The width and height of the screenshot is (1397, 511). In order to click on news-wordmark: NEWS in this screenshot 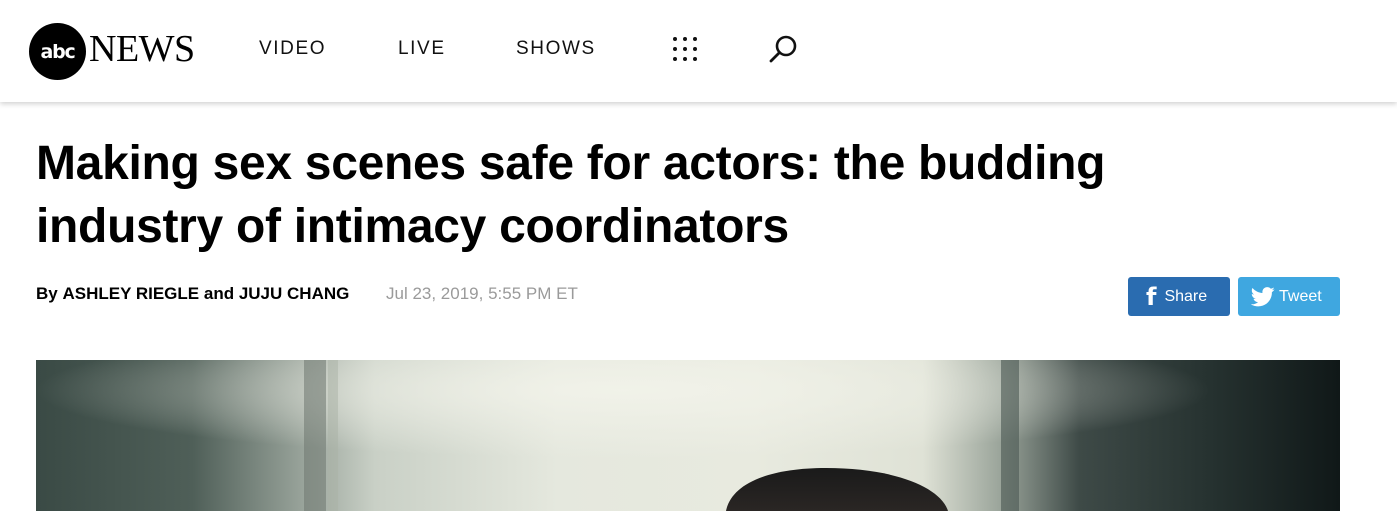, I will do `click(142, 49)`.